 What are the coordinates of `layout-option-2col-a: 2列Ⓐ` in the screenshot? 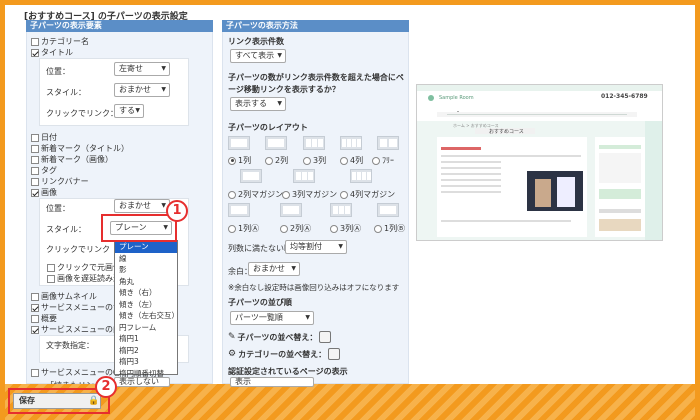 It's located at (295, 228).